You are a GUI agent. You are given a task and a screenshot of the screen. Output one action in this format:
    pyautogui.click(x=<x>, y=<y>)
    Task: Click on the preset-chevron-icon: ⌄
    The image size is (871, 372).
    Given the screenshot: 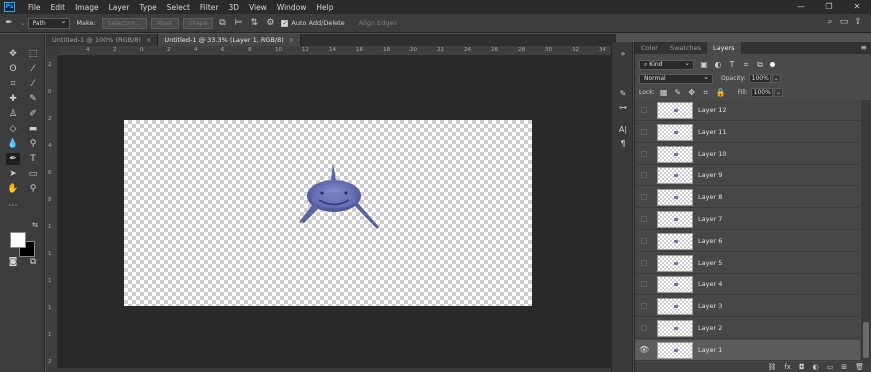 What is the action you would take?
    pyautogui.click(x=22, y=23)
    